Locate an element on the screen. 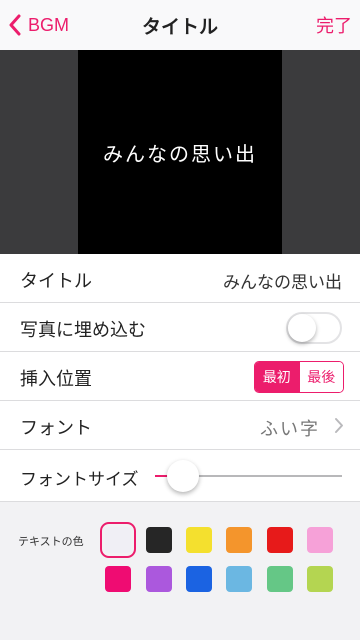 This screenshot has width=360, height=640. font-row-value: ふい字 is located at coordinates (290, 429).